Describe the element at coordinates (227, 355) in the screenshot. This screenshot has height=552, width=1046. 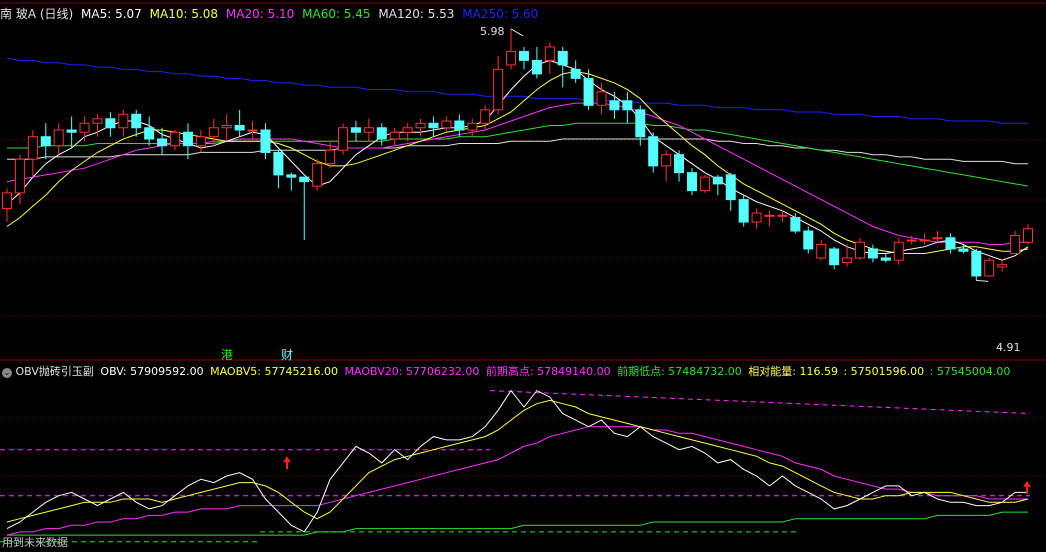
I see `hk-connect-badge: 港` at that location.